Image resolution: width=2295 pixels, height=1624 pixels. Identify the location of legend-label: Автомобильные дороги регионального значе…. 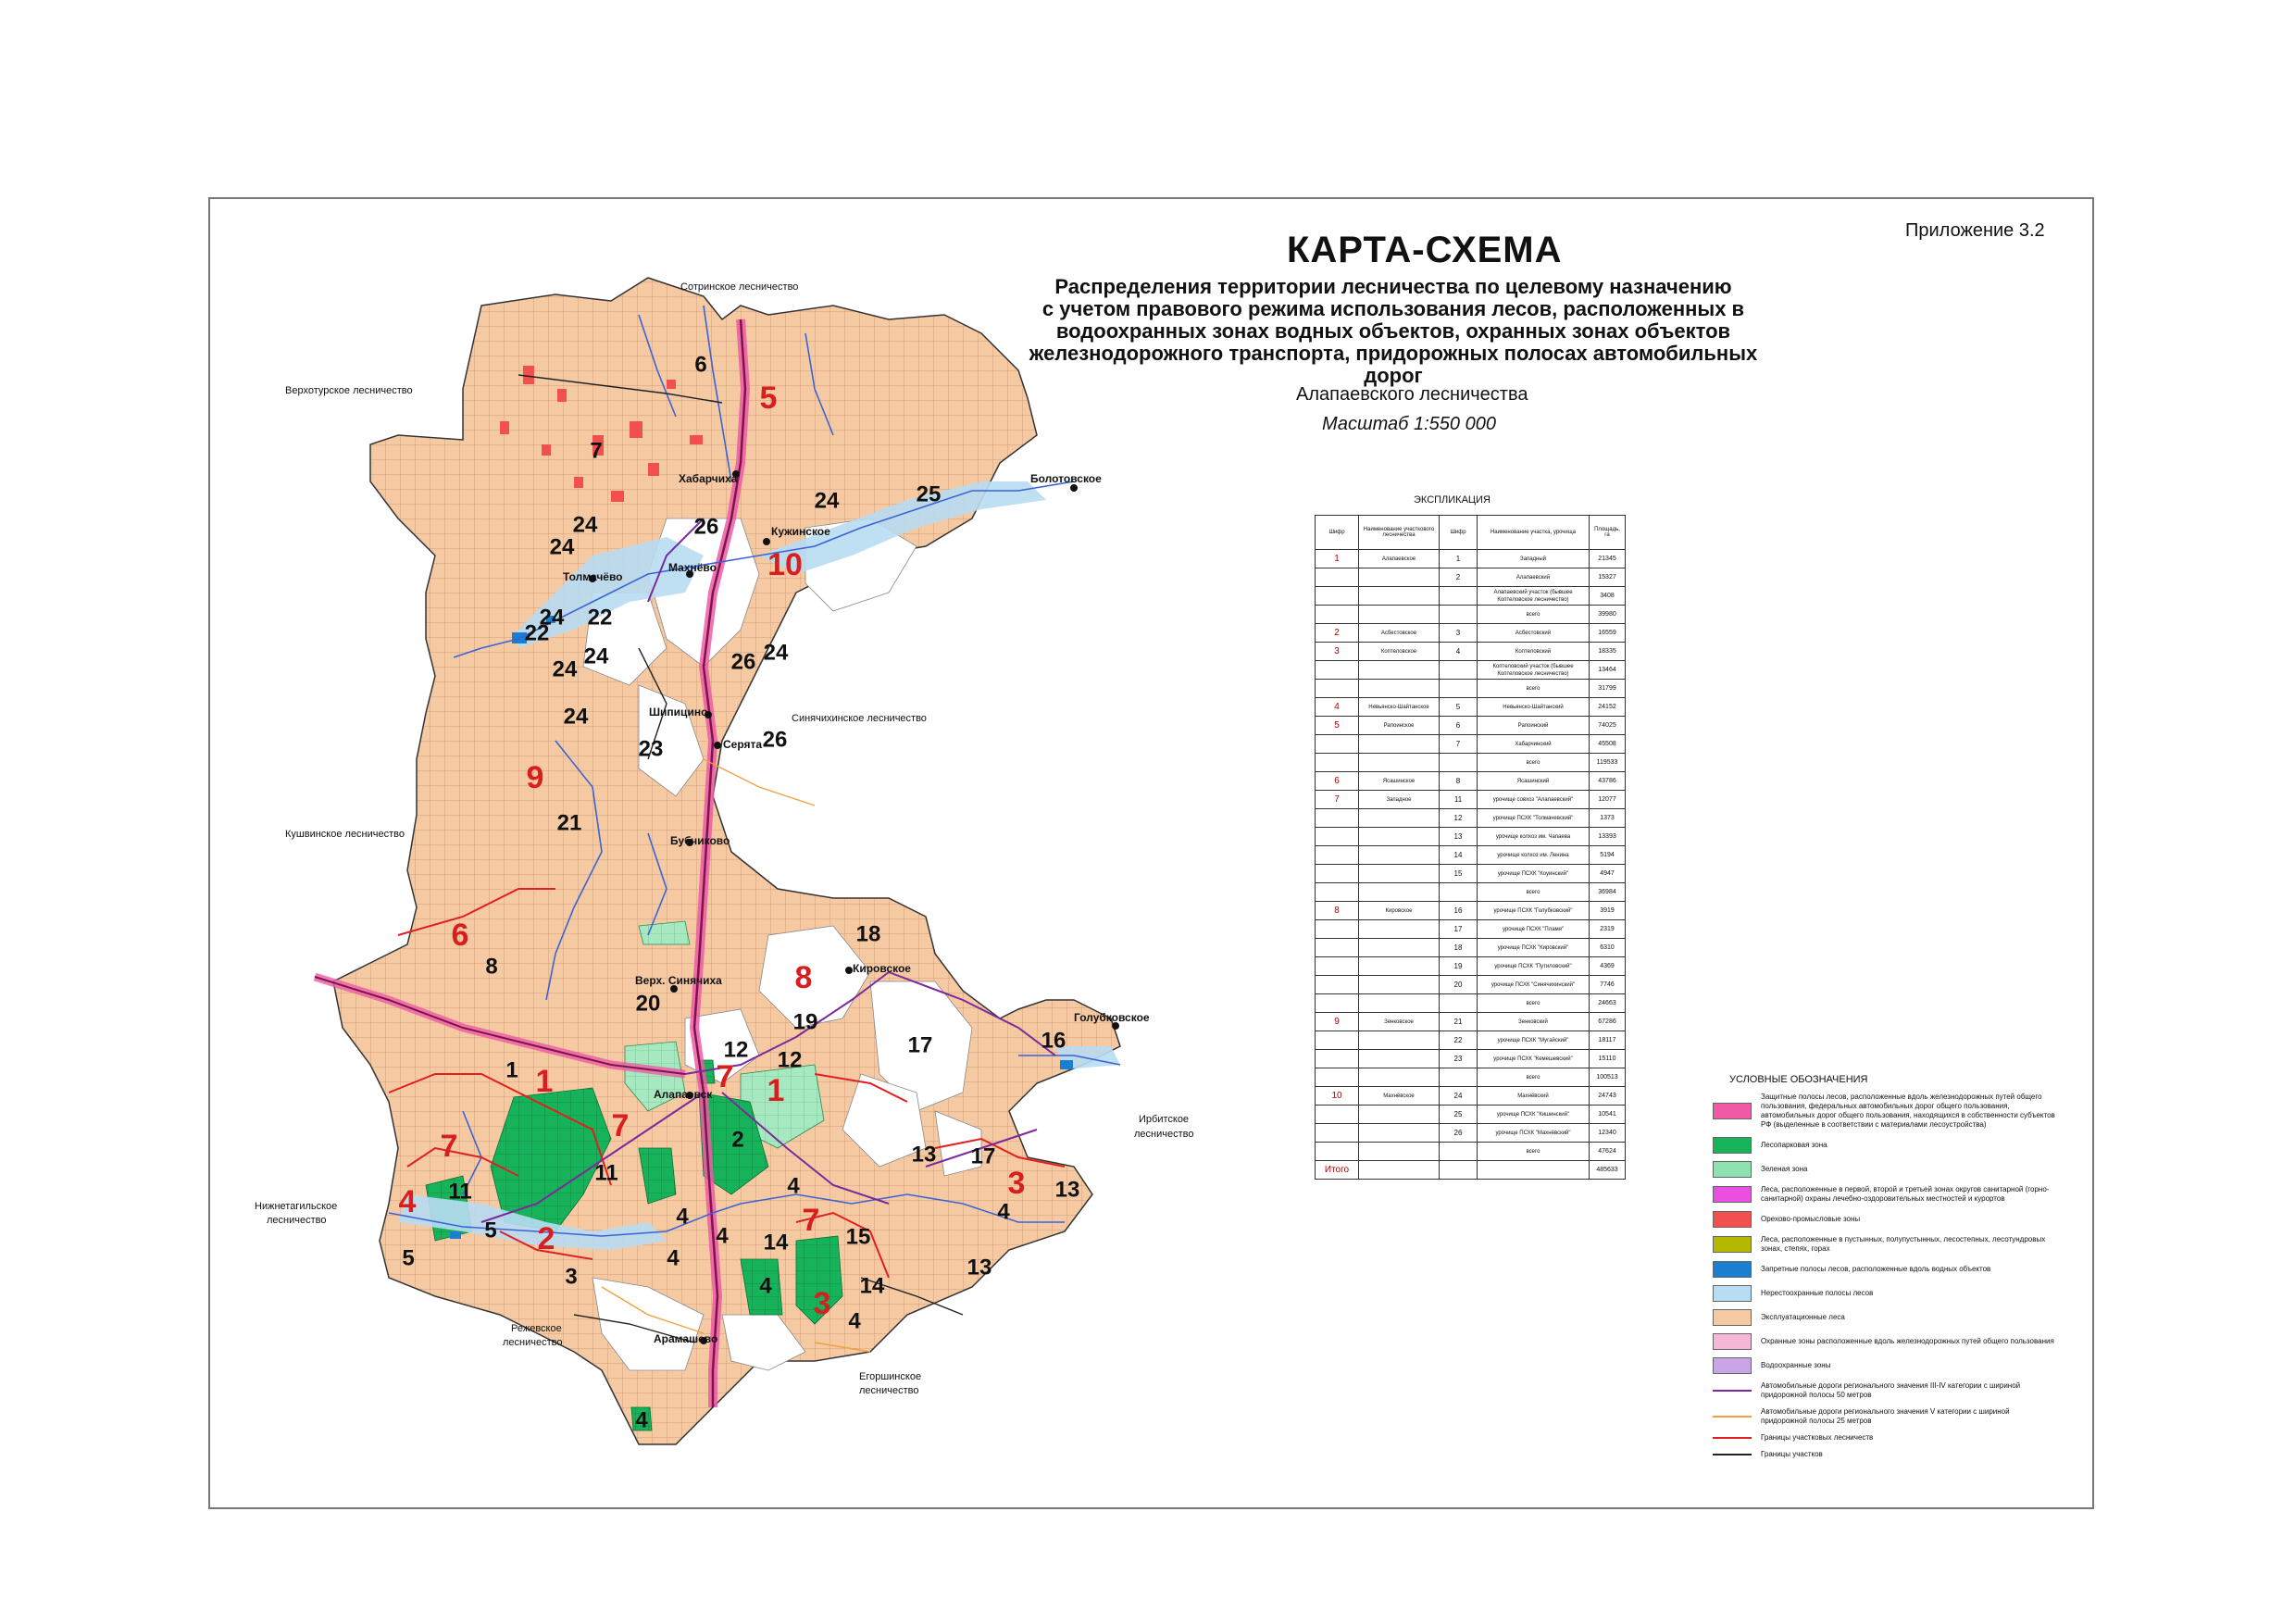
(1885, 1416).